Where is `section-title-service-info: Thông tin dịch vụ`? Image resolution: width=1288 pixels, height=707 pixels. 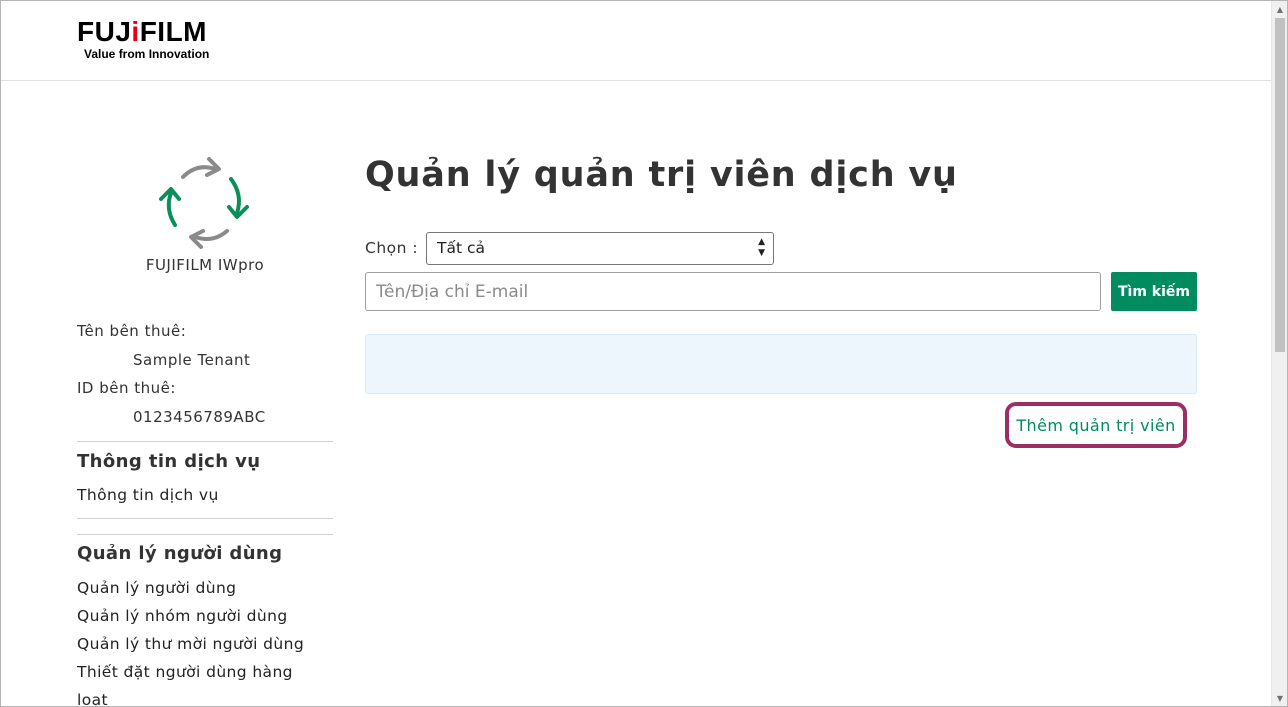 section-title-service-info: Thông tin dịch vụ is located at coordinates (169, 461).